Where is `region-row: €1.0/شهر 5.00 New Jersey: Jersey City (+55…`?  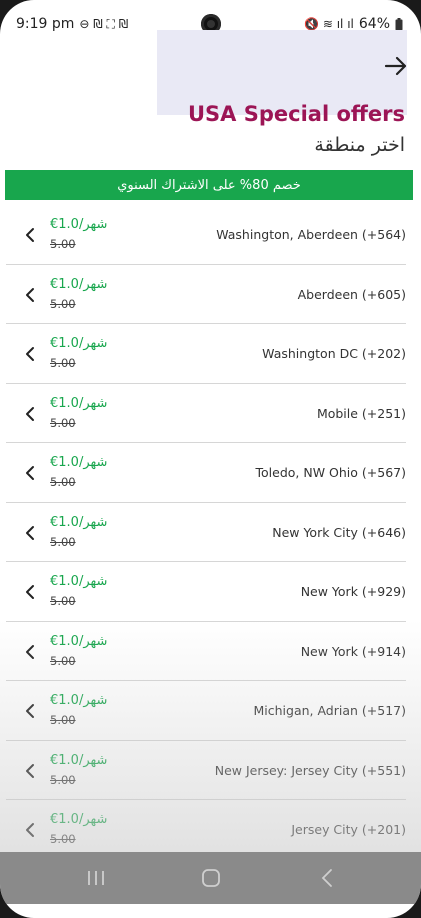
region-row: €1.0/شهر 5.00 New Jersey: Jersey City (+55… is located at coordinates (206, 770).